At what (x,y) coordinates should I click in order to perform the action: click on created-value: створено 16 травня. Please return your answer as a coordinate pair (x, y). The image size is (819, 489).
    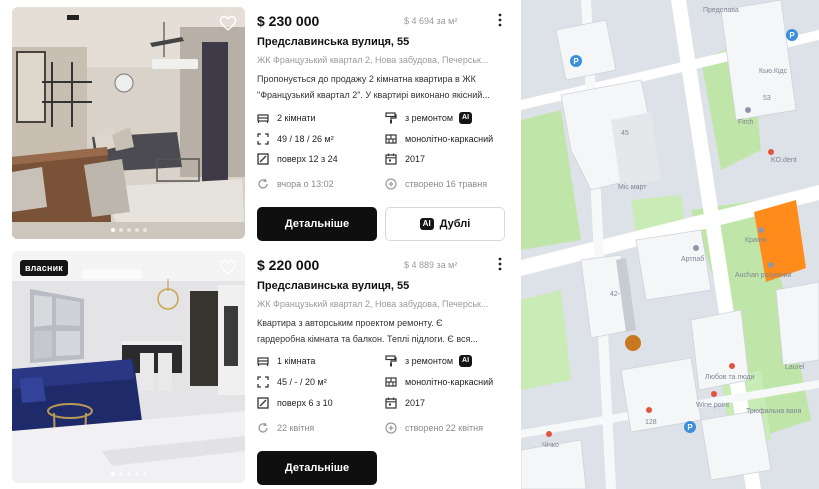
    Looking at the image, I should click on (446, 184).